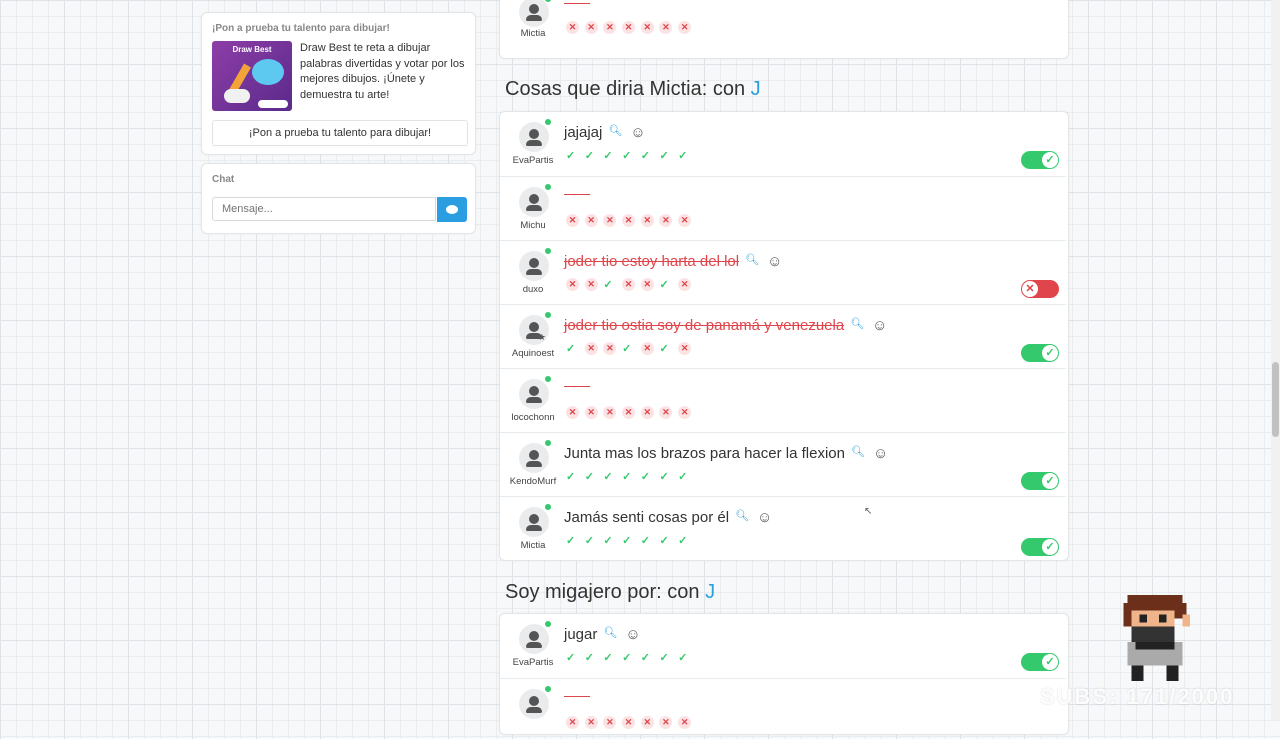  What do you see at coordinates (783, 400) in the screenshot?
I see `answer-row: locochonn ✕ ✕ ✕ ✕ ✕ ✕ ✕` at bounding box center [783, 400].